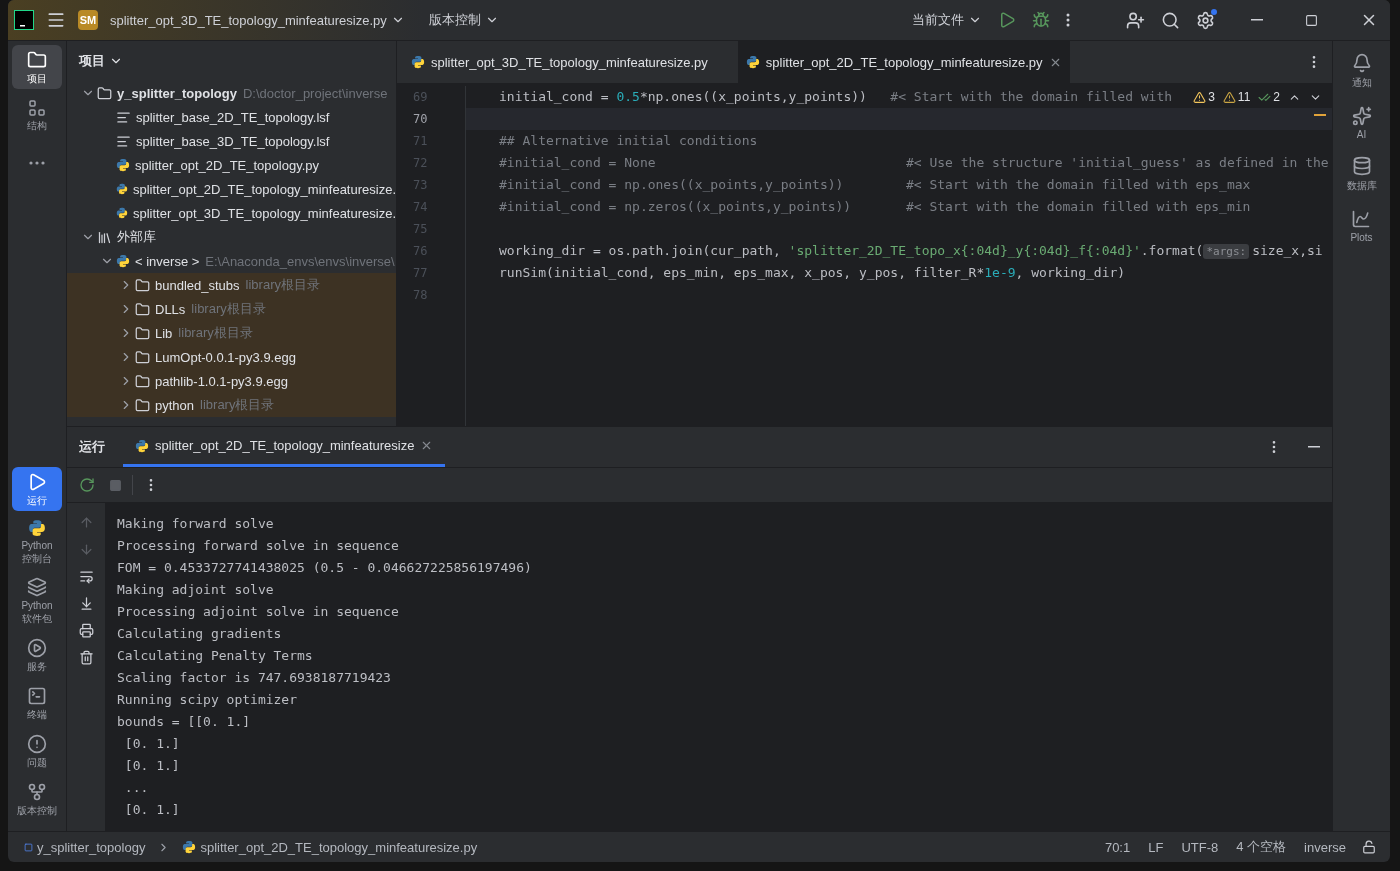 The image size is (1400, 871). I want to click on sparkle-icon, so click(1361, 116).